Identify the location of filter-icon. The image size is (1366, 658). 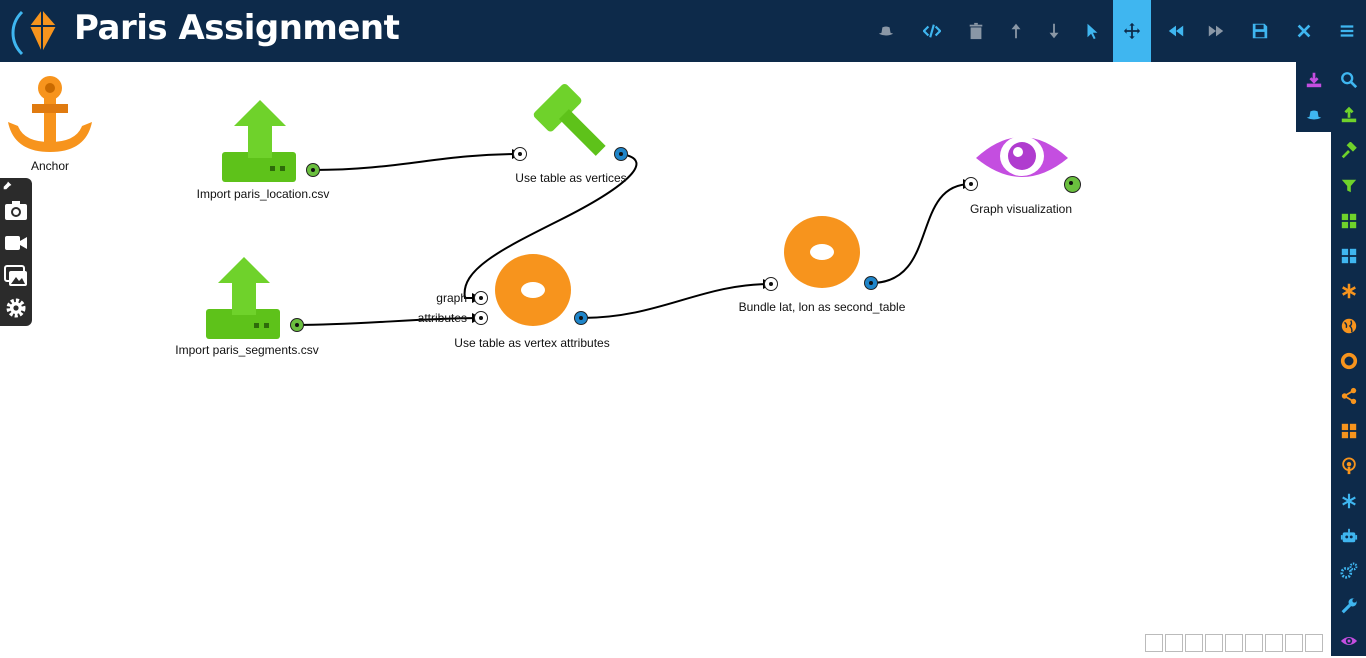
(1348, 185).